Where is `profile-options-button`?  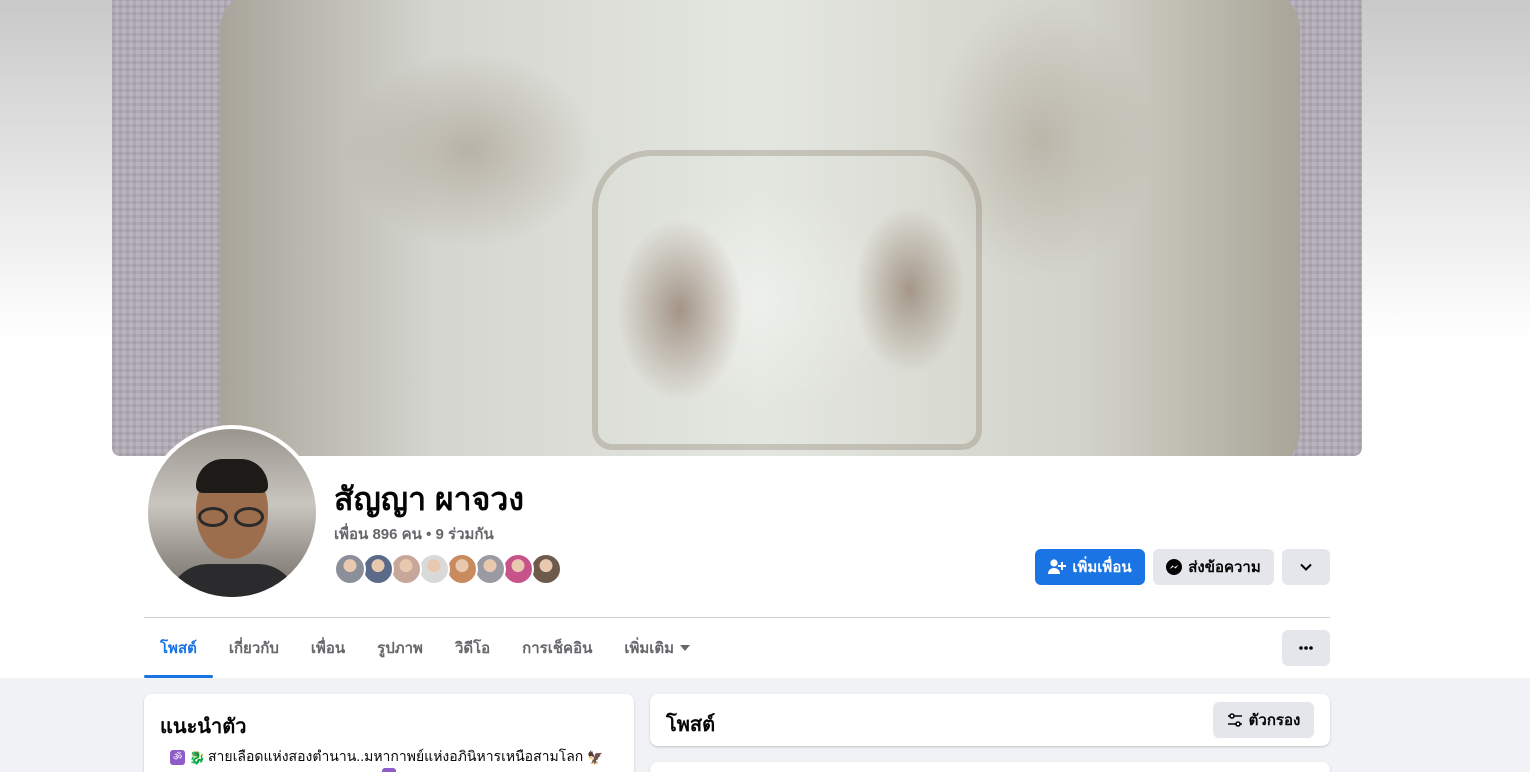
profile-options-button is located at coordinates (1306, 648).